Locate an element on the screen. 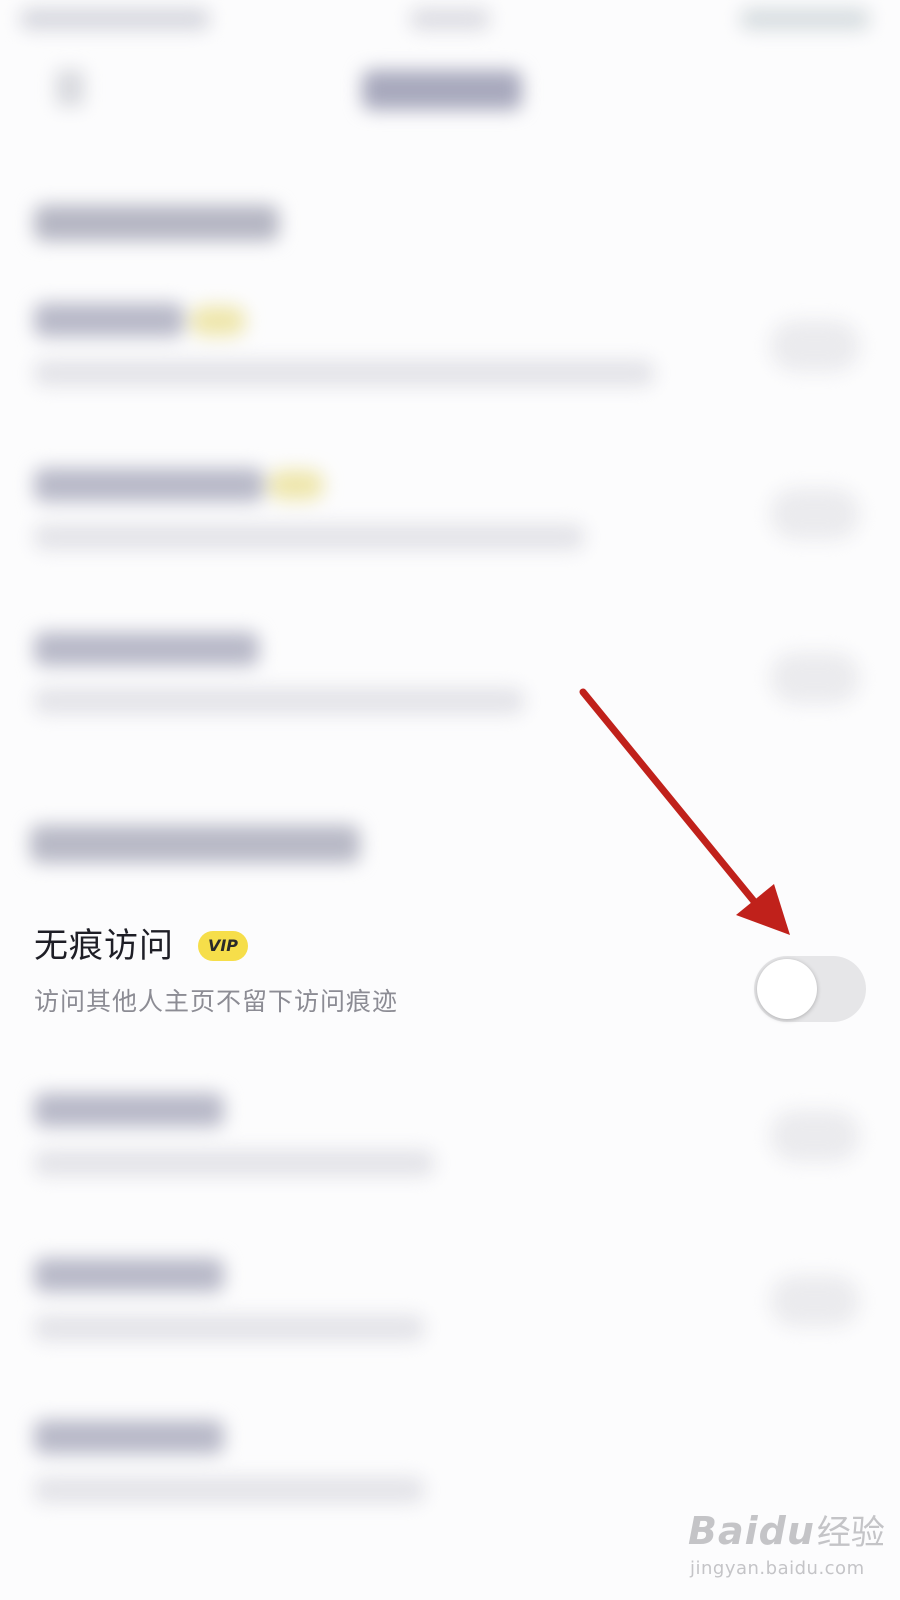  status-bar-right is located at coordinates (805, 19).